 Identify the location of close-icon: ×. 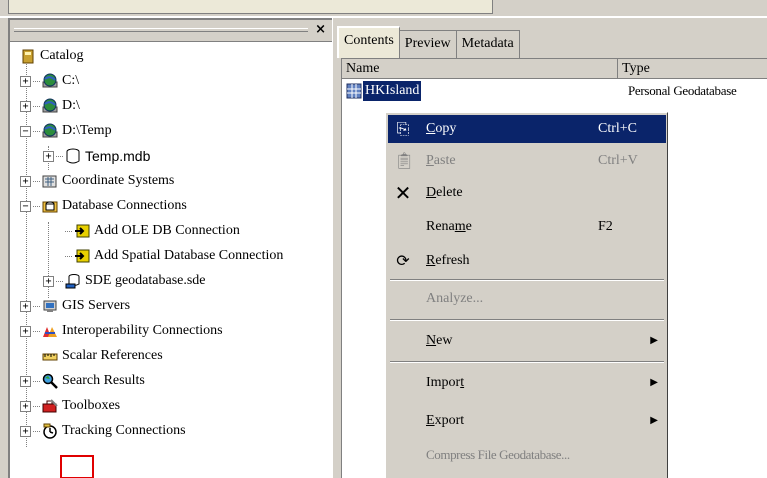
(320, 29).